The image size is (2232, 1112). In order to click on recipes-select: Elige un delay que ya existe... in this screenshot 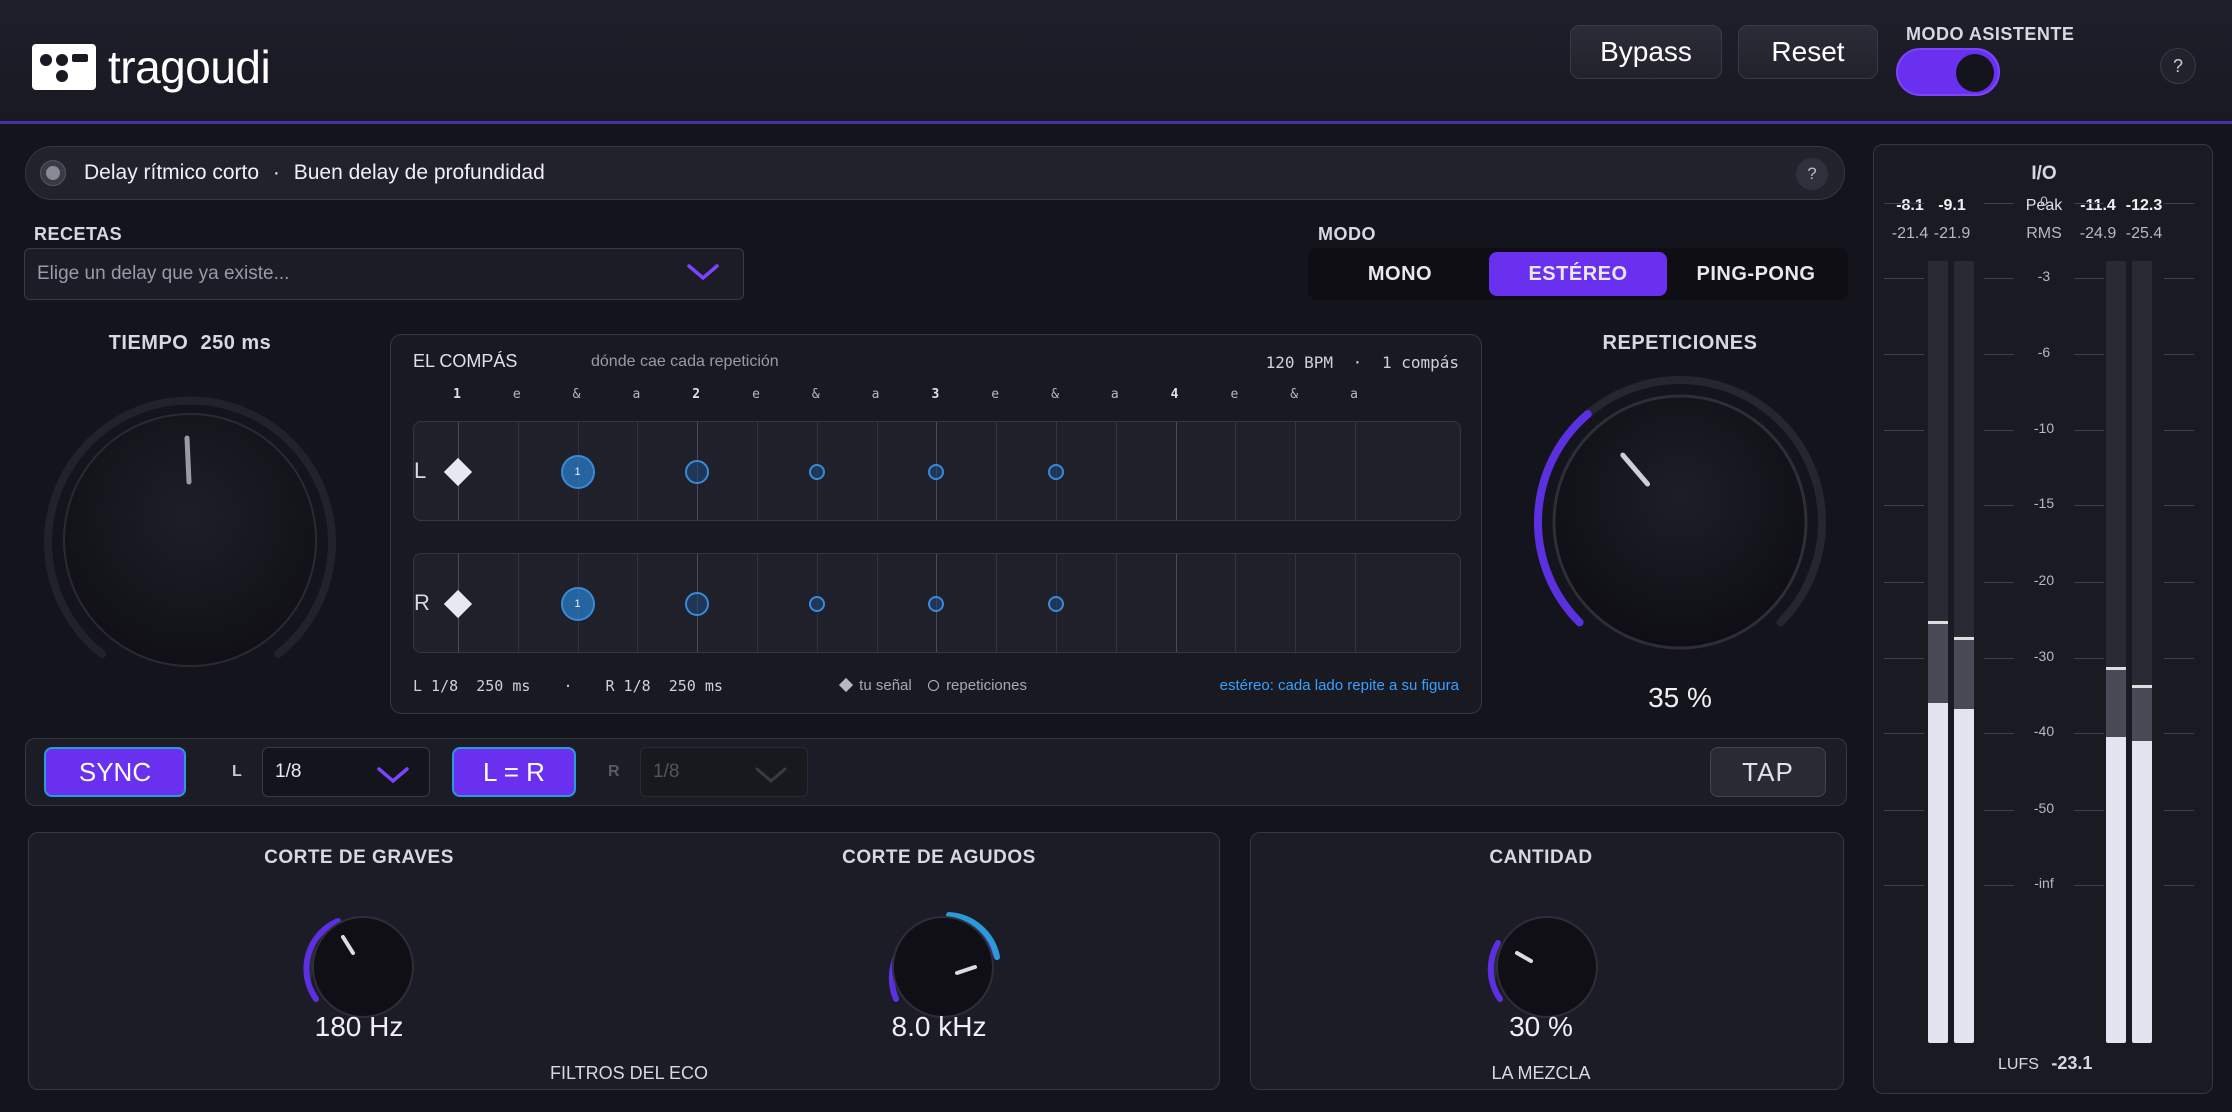, I will do `click(384, 274)`.